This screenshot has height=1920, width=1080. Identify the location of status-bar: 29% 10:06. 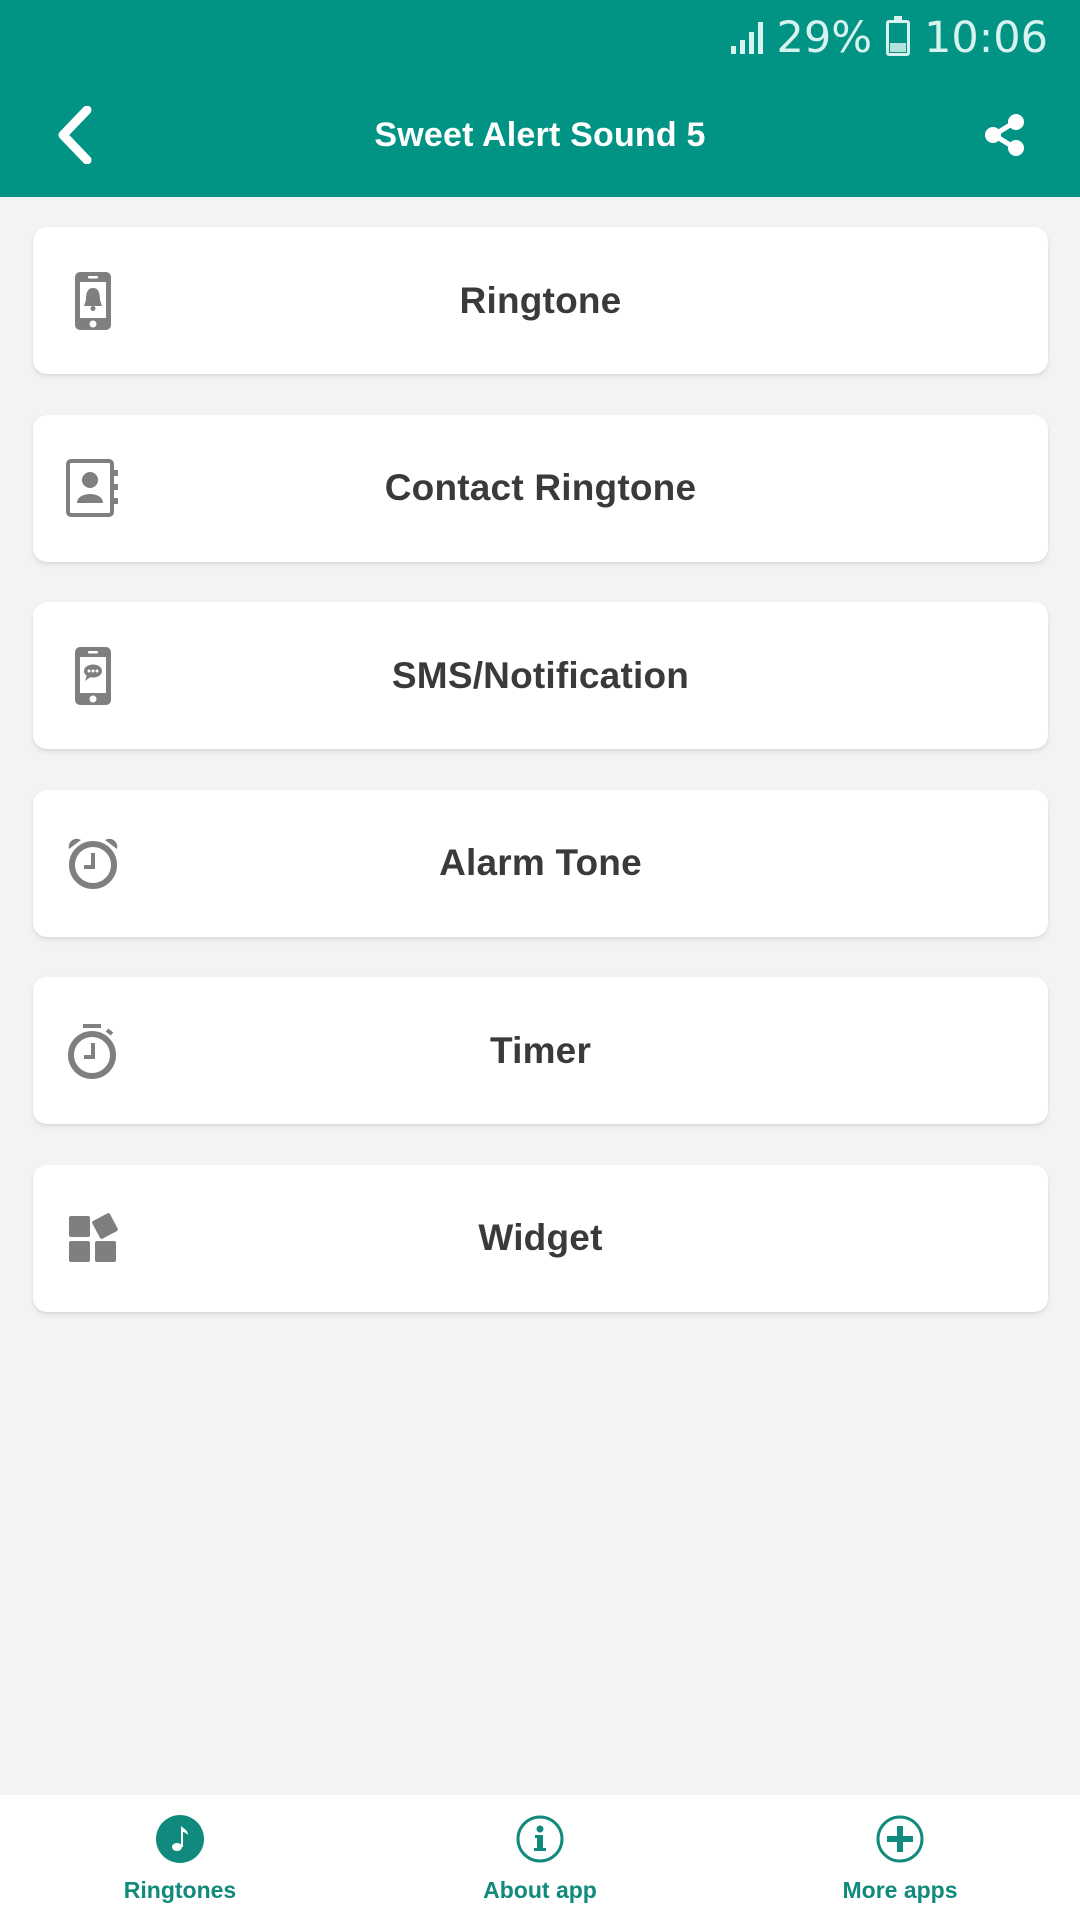
(889, 38).